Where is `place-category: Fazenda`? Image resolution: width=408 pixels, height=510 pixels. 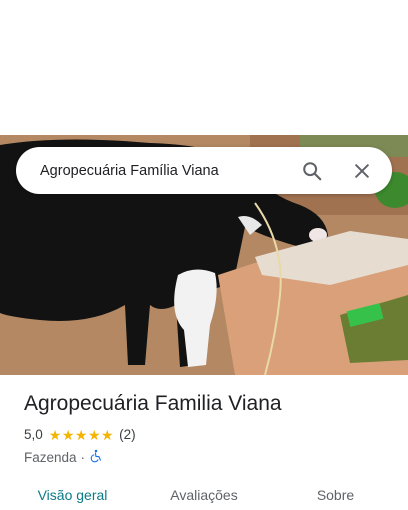
place-category: Fazenda is located at coordinates (50, 457).